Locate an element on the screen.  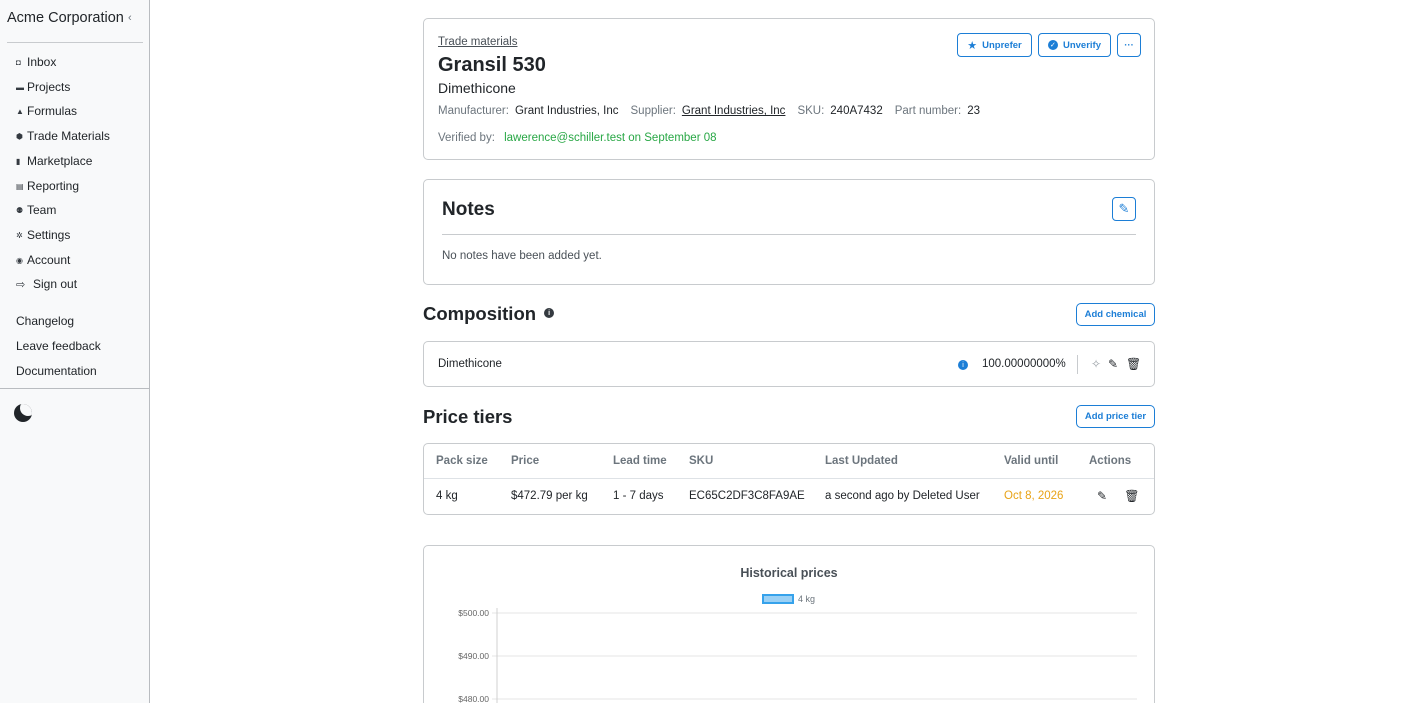
sidebar-item-label: Account is located at coordinates (49, 260).